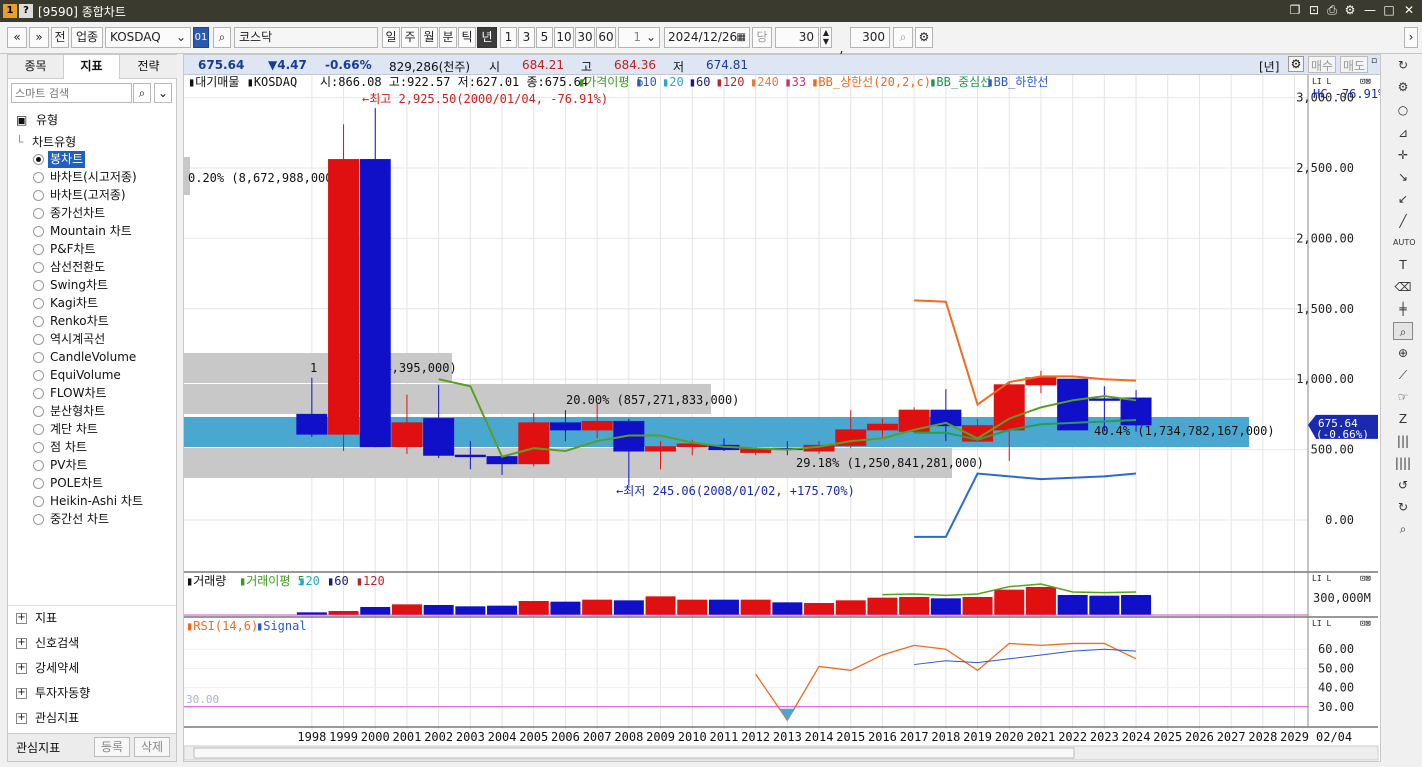 Image resolution: width=1422 pixels, height=767 pixels. I want to click on redo-icon: ↻, so click(1403, 507).